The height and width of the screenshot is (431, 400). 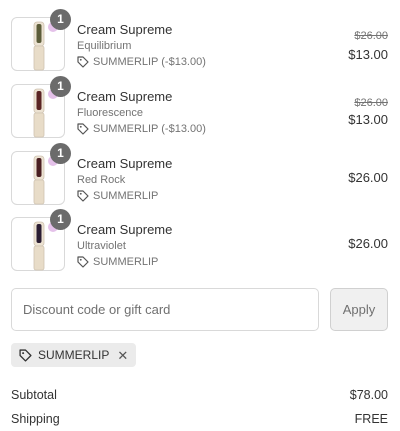 What do you see at coordinates (104, 46) in the screenshot?
I see `product-variant: Equilibrium` at bounding box center [104, 46].